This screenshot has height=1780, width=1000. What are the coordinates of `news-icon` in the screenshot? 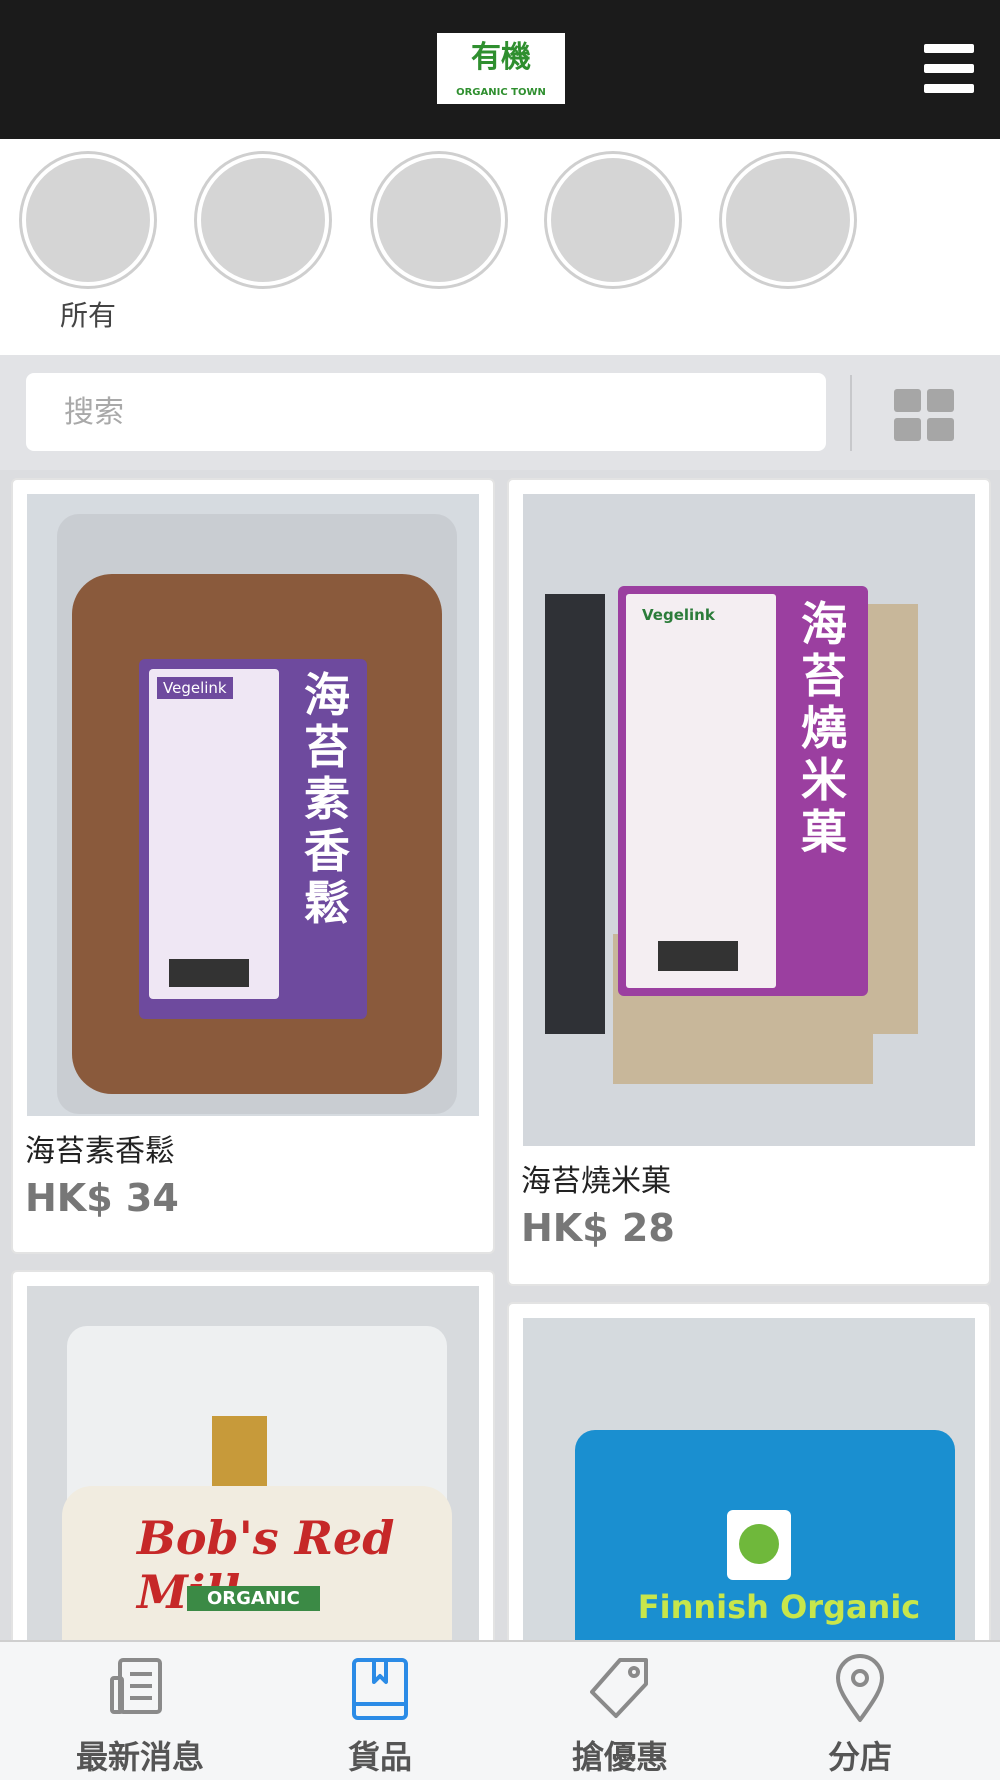 It's located at (136, 1686).